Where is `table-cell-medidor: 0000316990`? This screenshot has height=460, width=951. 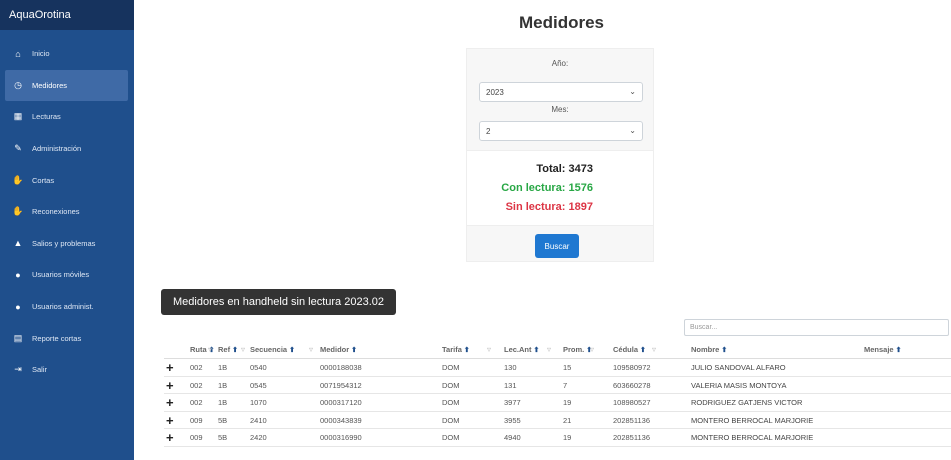 table-cell-medidor: 0000316990 is located at coordinates (341, 438).